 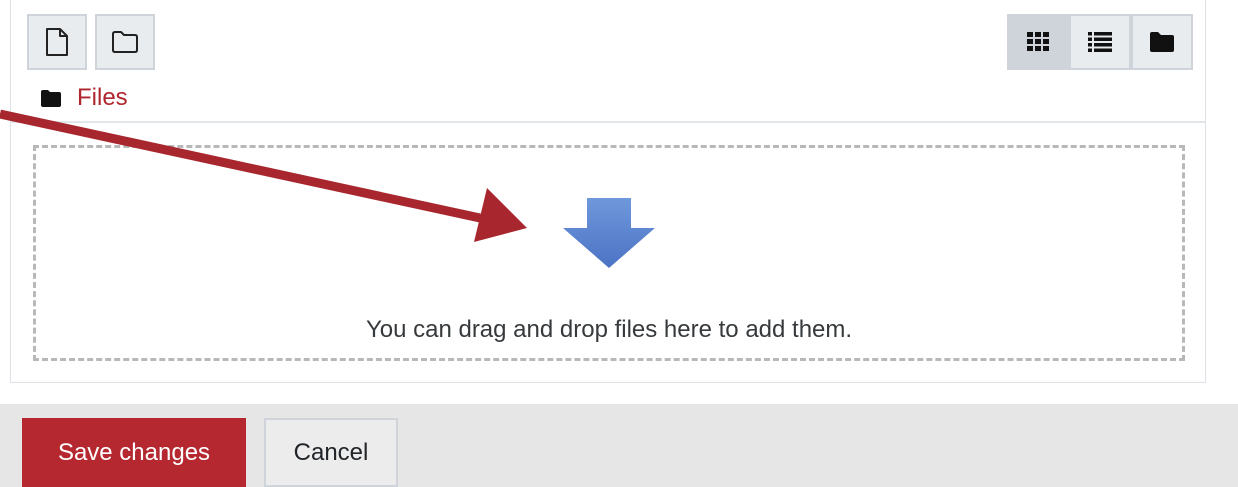 What do you see at coordinates (331, 452) in the screenshot?
I see `cancel-button: Cancel` at bounding box center [331, 452].